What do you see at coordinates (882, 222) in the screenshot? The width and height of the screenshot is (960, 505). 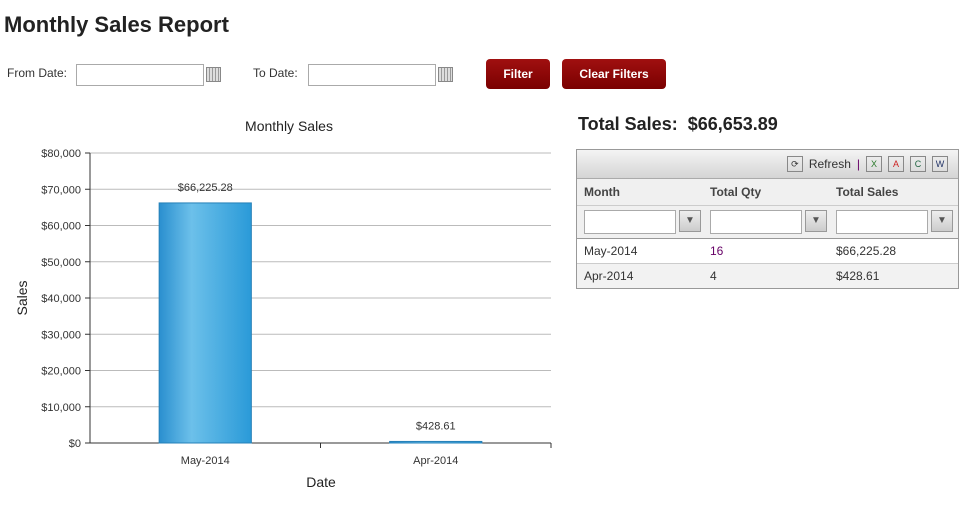 I see `sales-filter-input` at bounding box center [882, 222].